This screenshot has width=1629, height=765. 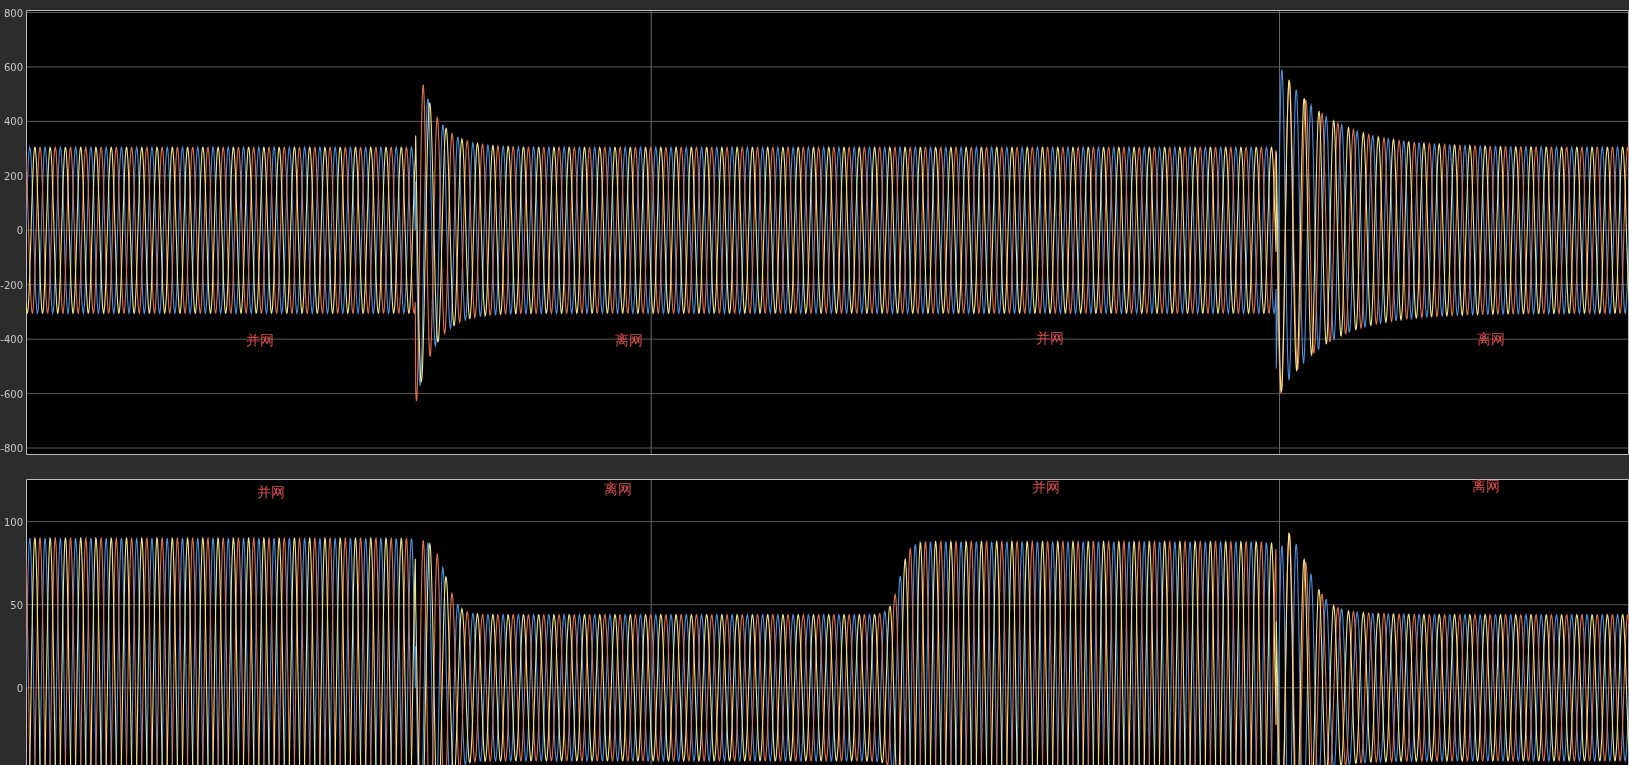 What do you see at coordinates (13, 67) in the screenshot?
I see `axis-tick-label: 600` at bounding box center [13, 67].